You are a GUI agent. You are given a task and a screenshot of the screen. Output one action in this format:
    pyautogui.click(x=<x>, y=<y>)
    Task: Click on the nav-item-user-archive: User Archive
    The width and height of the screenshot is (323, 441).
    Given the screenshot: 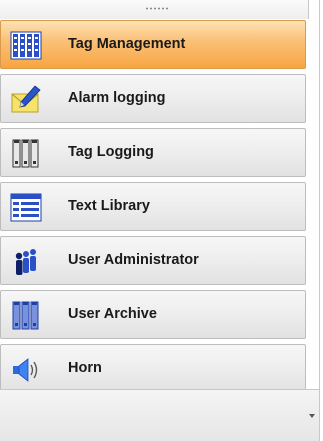 What is the action you would take?
    pyautogui.click(x=153, y=314)
    